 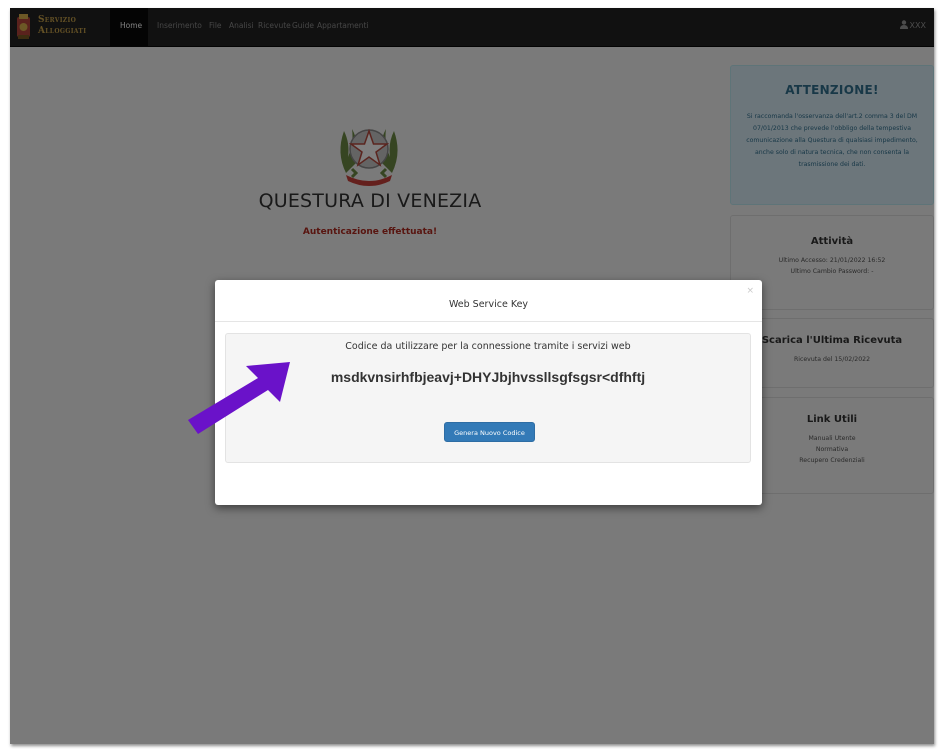 I want to click on generate-new-code-button: Genera Nuovo Codice, so click(x=489, y=432).